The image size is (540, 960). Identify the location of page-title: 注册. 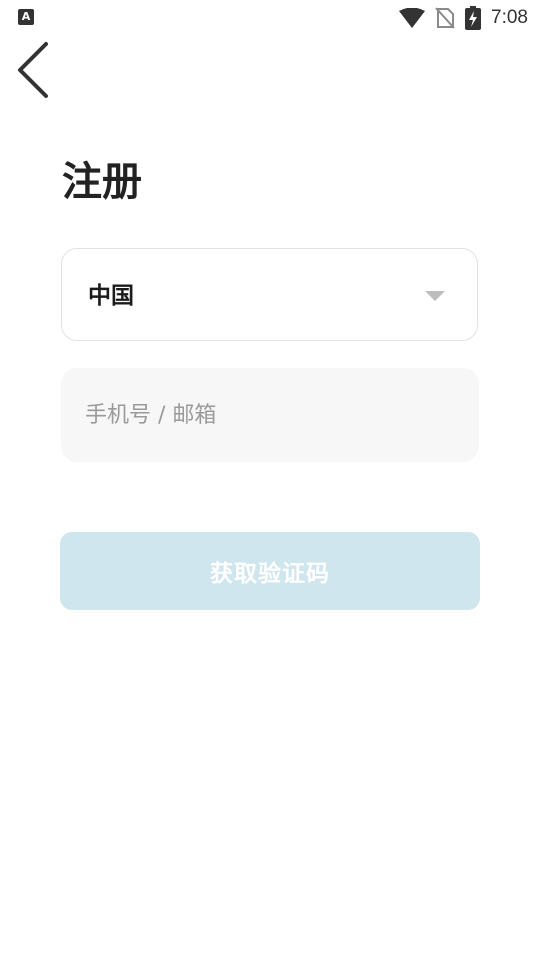
(102, 182).